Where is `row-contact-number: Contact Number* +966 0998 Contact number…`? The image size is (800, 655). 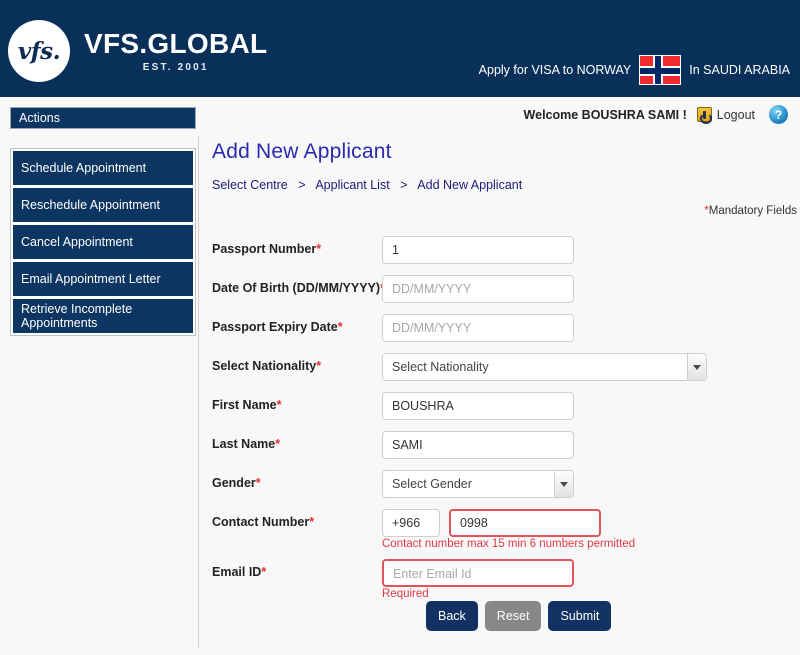
row-contact-number: Contact Number* +966 0998 Contact number… is located at coordinates (506, 529).